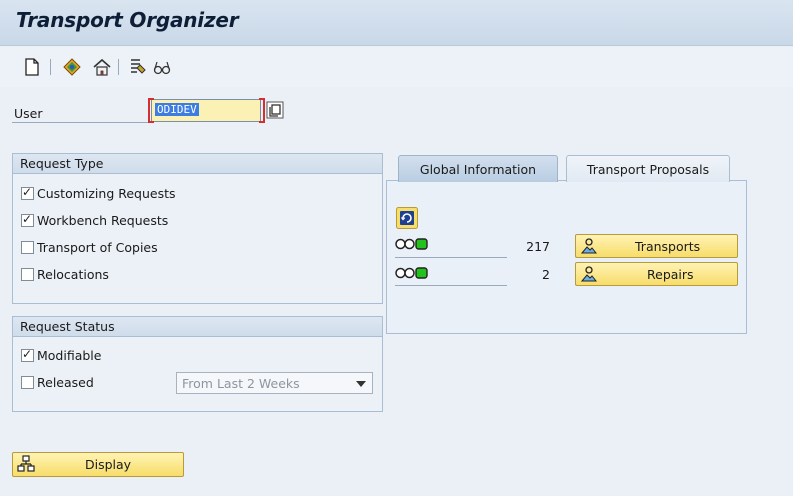 The height and width of the screenshot is (496, 793). I want to click on checkbox-released: Released, so click(57, 382).